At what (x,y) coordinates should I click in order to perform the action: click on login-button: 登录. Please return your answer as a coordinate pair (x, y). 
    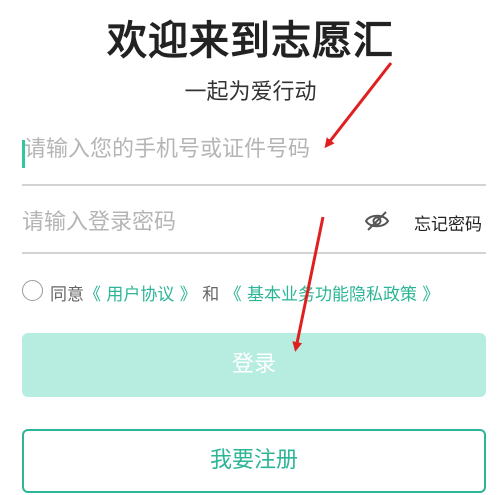
    Looking at the image, I should click on (254, 365).